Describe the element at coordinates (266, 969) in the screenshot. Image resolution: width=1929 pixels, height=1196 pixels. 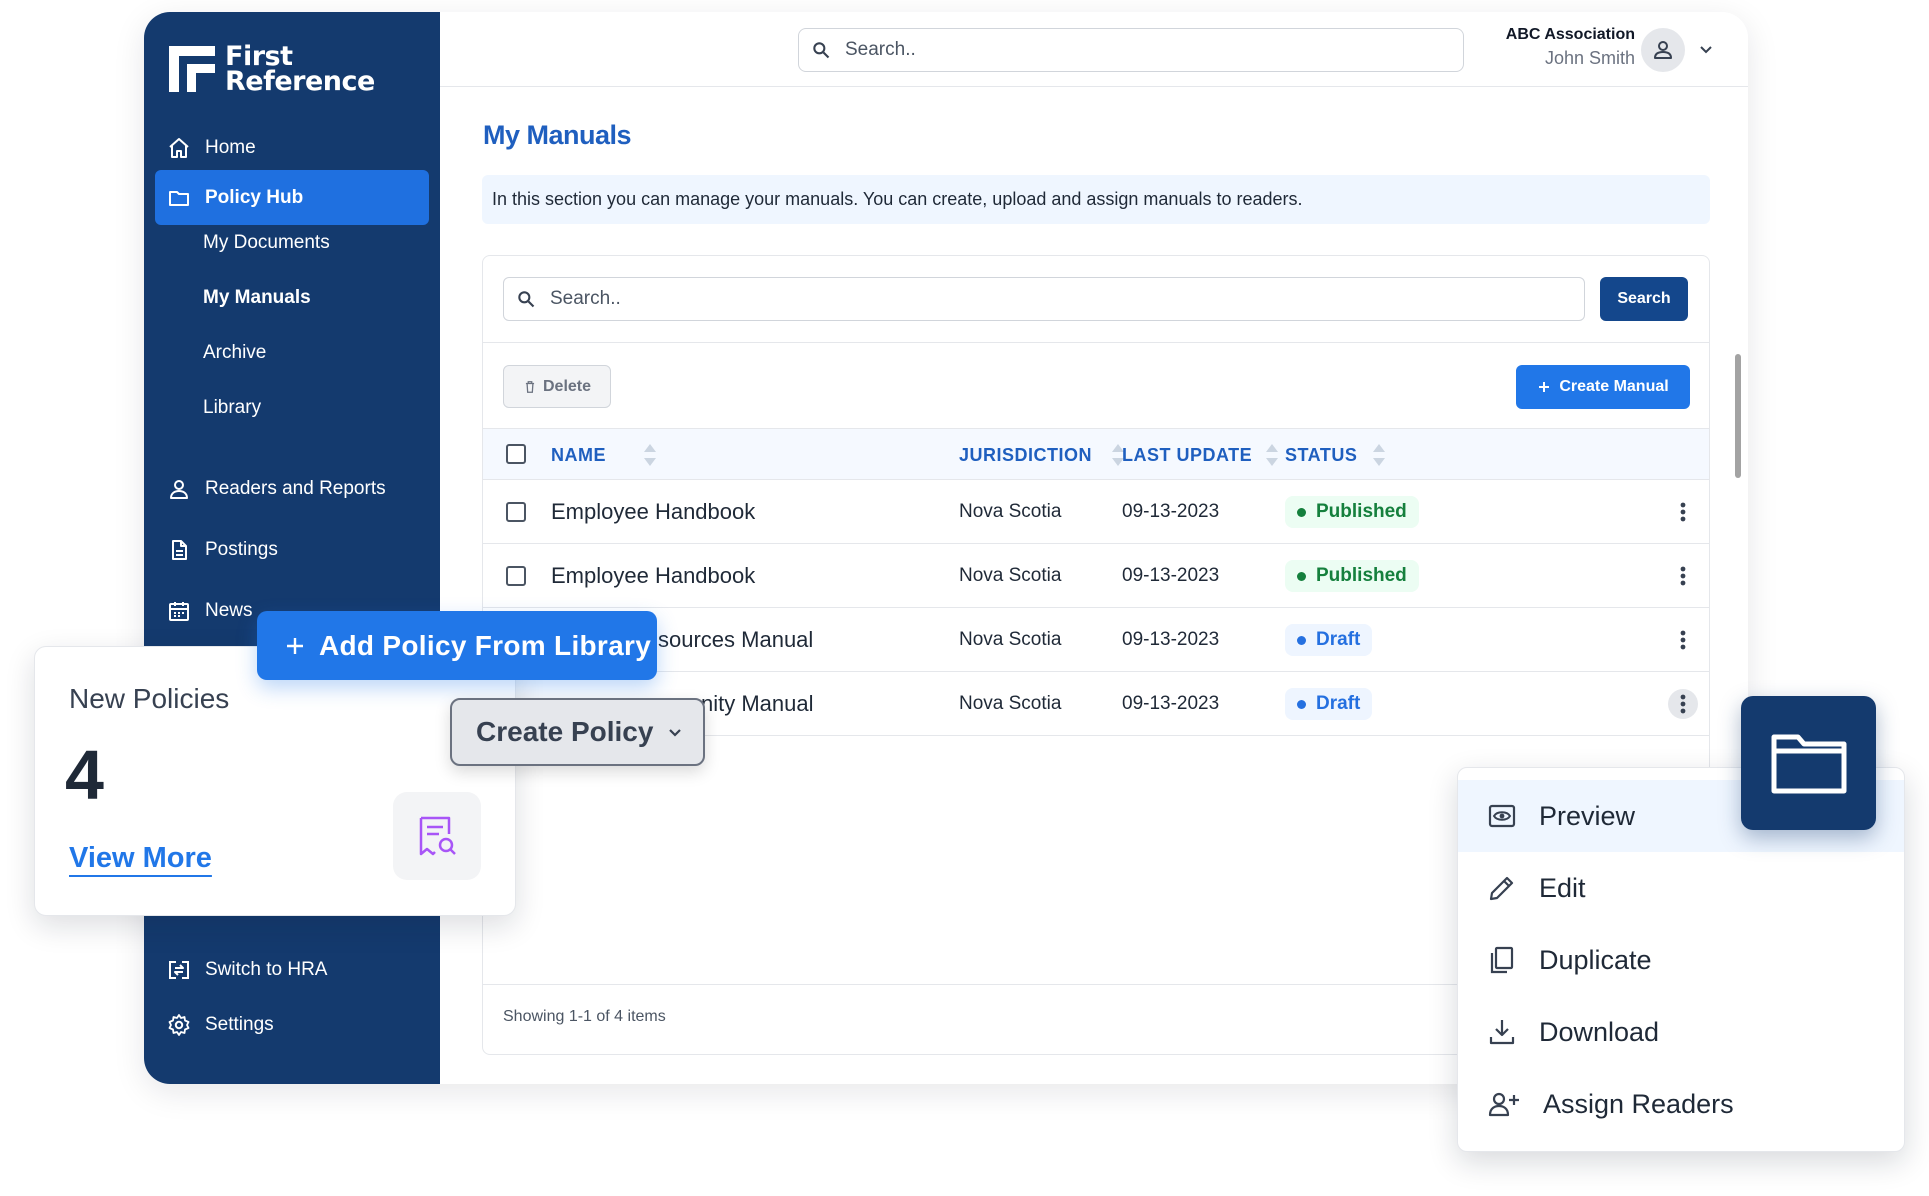
I see `sidebar-item-label: Switch to HRA` at that location.